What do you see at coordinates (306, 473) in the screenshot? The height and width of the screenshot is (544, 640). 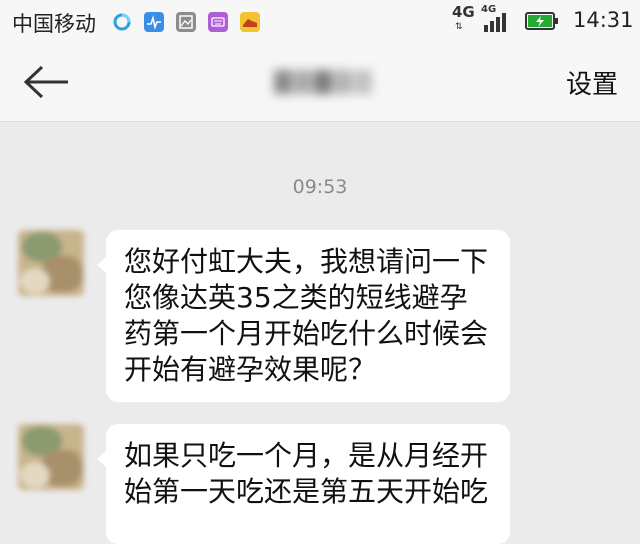 I see `message-text: 如果只吃一个月，是从月经开始第一天吃还是第五天开始吃` at bounding box center [306, 473].